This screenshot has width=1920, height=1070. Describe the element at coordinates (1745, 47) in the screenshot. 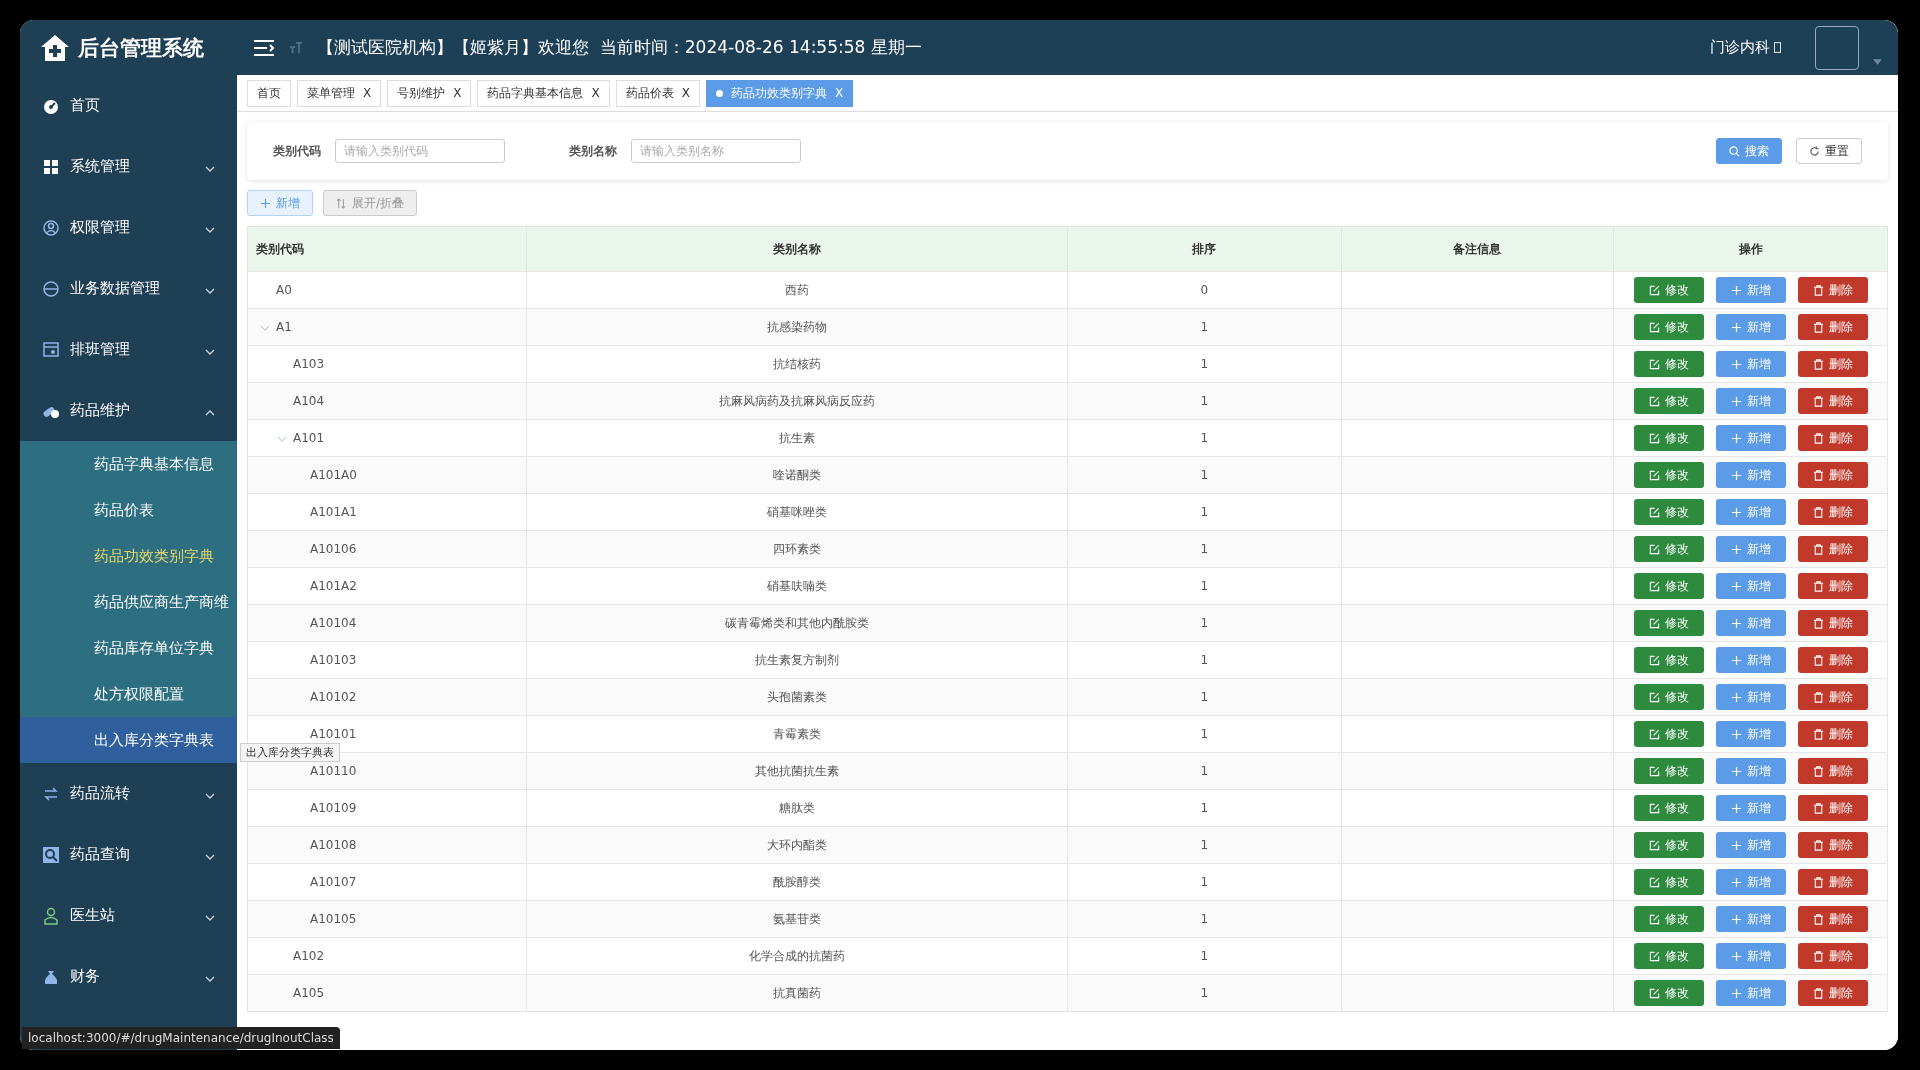

I see `department-label: 门诊内科` at that location.